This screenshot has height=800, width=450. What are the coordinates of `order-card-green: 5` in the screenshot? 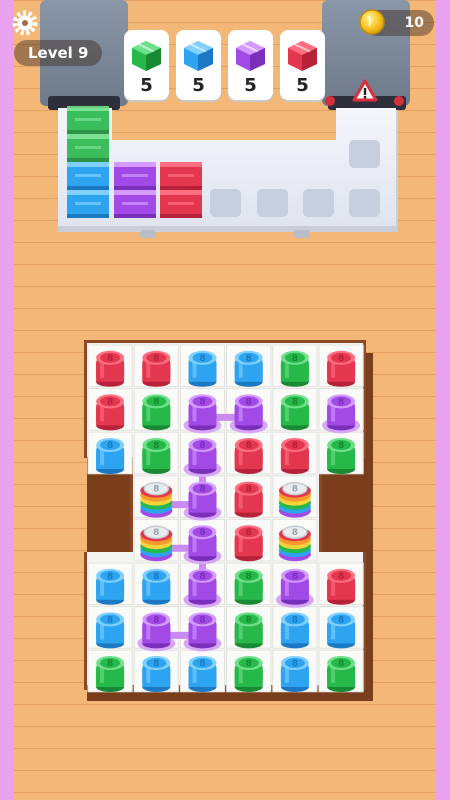 It's located at (146, 65).